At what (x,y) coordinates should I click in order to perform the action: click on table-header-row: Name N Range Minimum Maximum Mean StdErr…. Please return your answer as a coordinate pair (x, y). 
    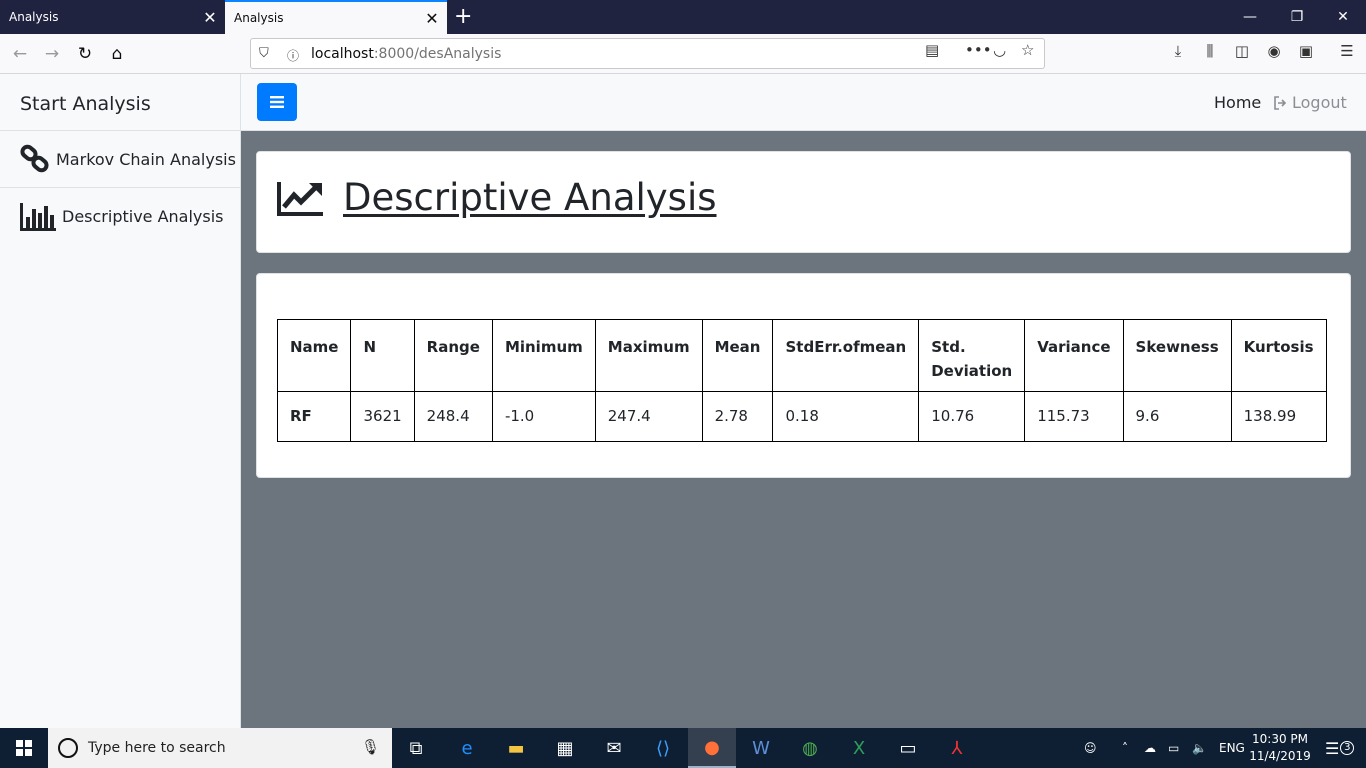
    Looking at the image, I should click on (801, 355).